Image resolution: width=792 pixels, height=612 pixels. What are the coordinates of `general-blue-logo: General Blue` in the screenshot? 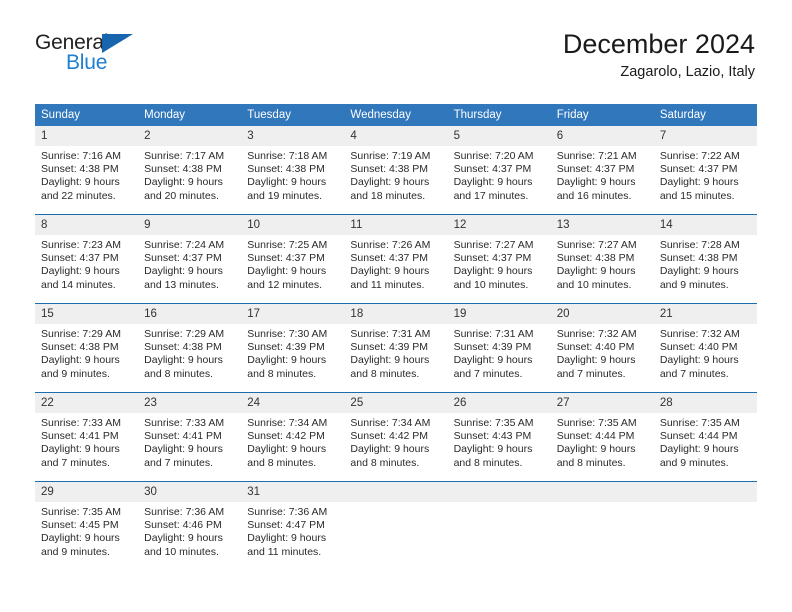 It's located at (90, 53).